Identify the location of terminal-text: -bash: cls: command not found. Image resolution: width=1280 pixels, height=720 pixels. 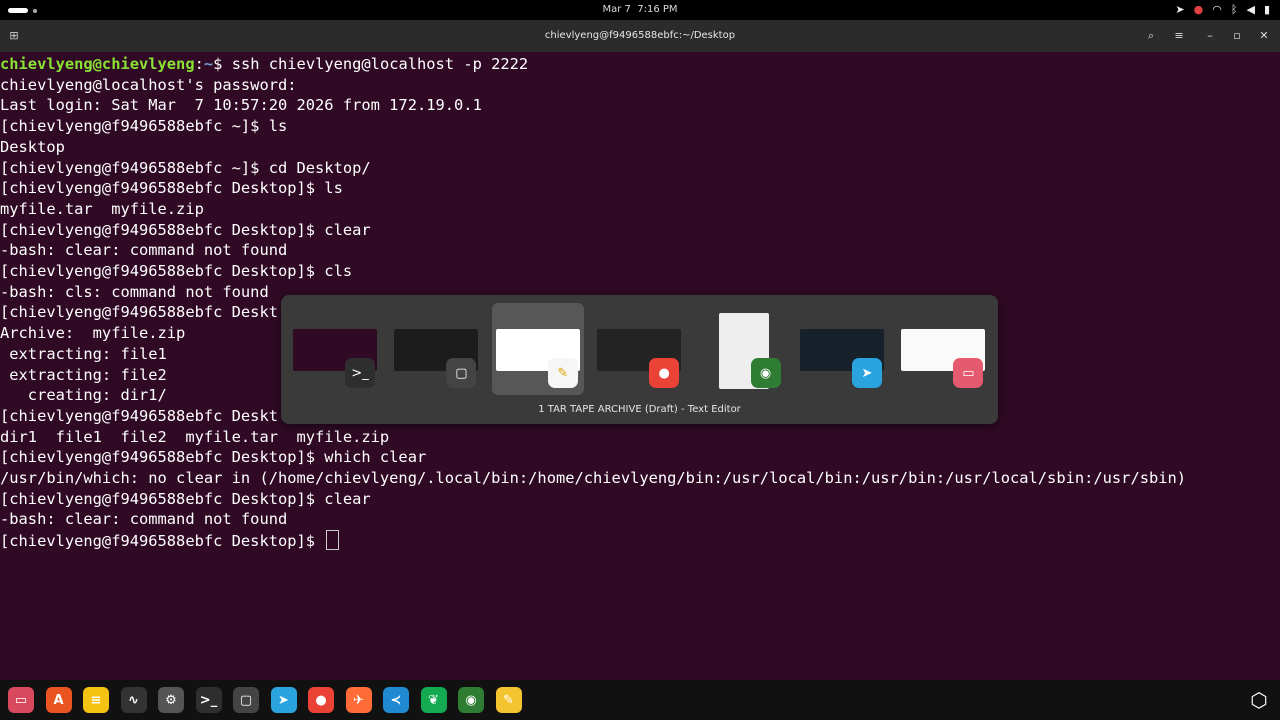
(134, 291).